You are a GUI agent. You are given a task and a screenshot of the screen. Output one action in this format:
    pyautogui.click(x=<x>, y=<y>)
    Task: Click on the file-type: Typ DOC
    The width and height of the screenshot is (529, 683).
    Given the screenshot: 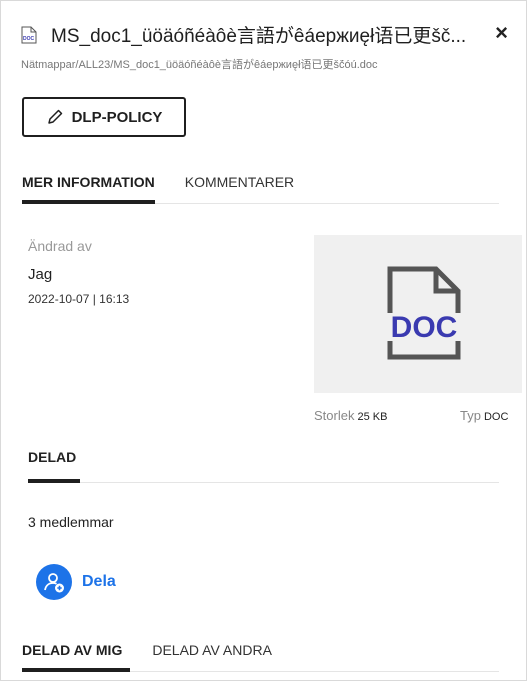 What is the action you would take?
    pyautogui.click(x=484, y=415)
    